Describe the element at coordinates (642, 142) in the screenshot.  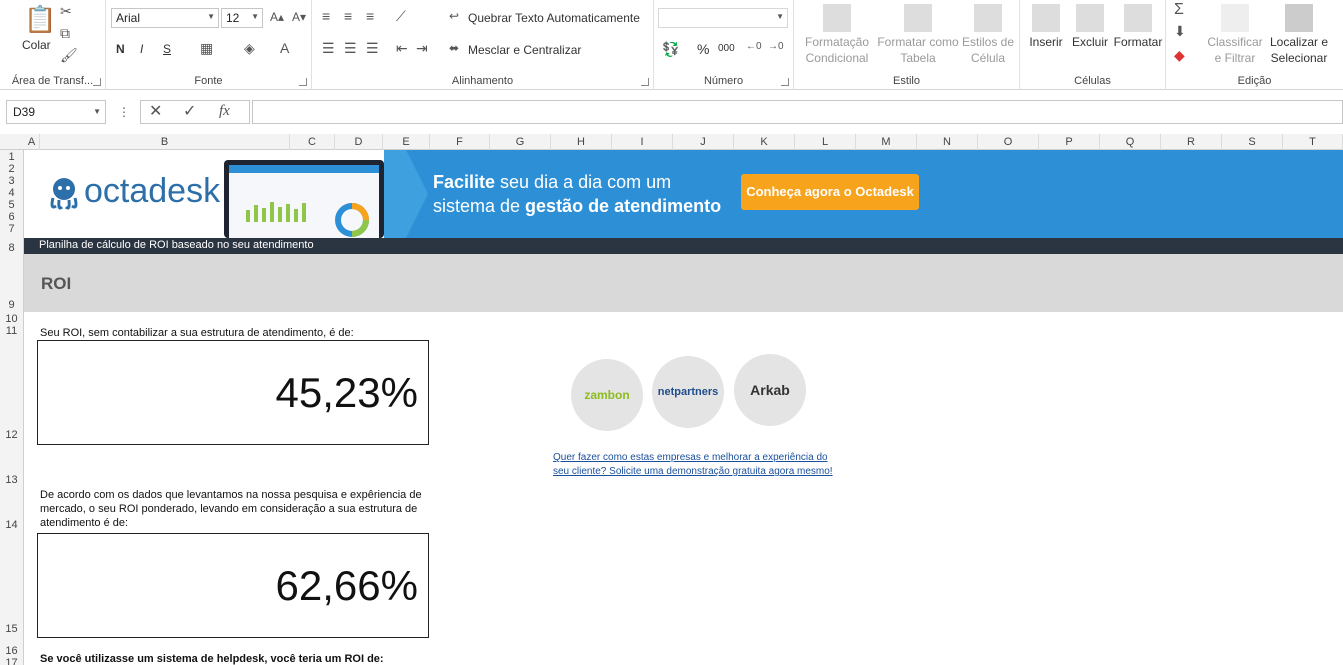
I see `column-header-I: I` at that location.